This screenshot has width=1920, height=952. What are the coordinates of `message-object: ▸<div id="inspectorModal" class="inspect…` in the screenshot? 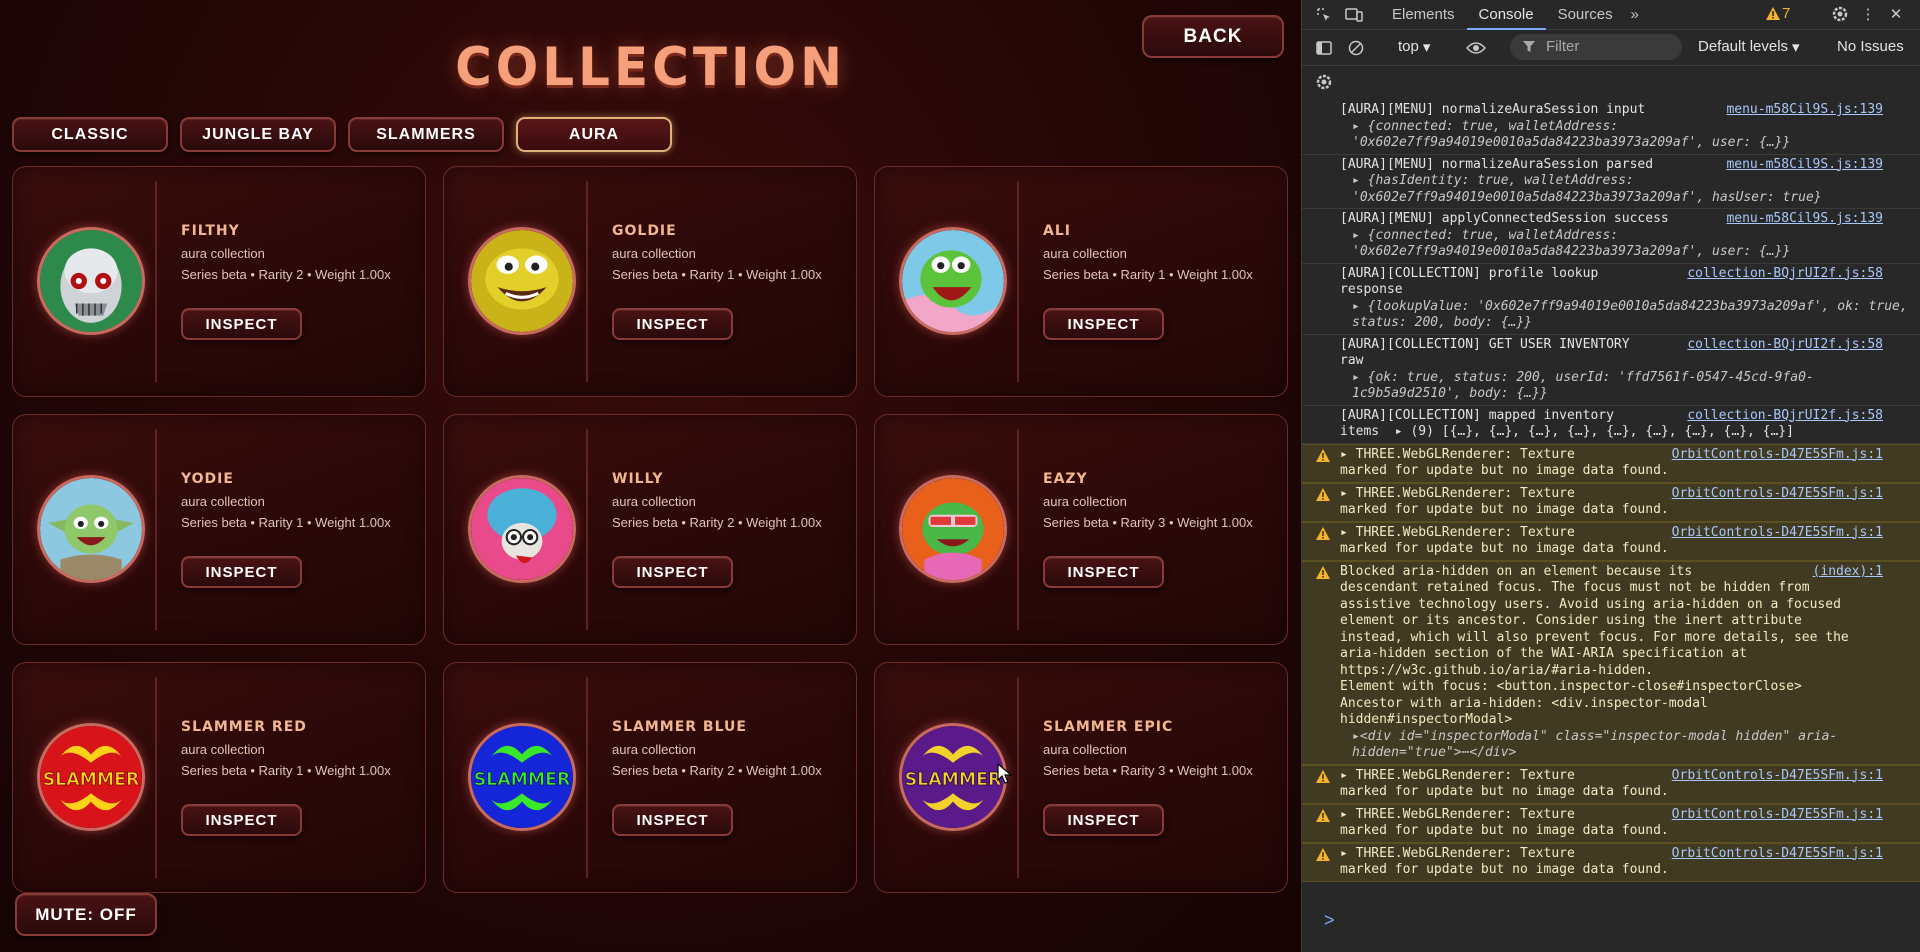 It's located at (1626, 745).